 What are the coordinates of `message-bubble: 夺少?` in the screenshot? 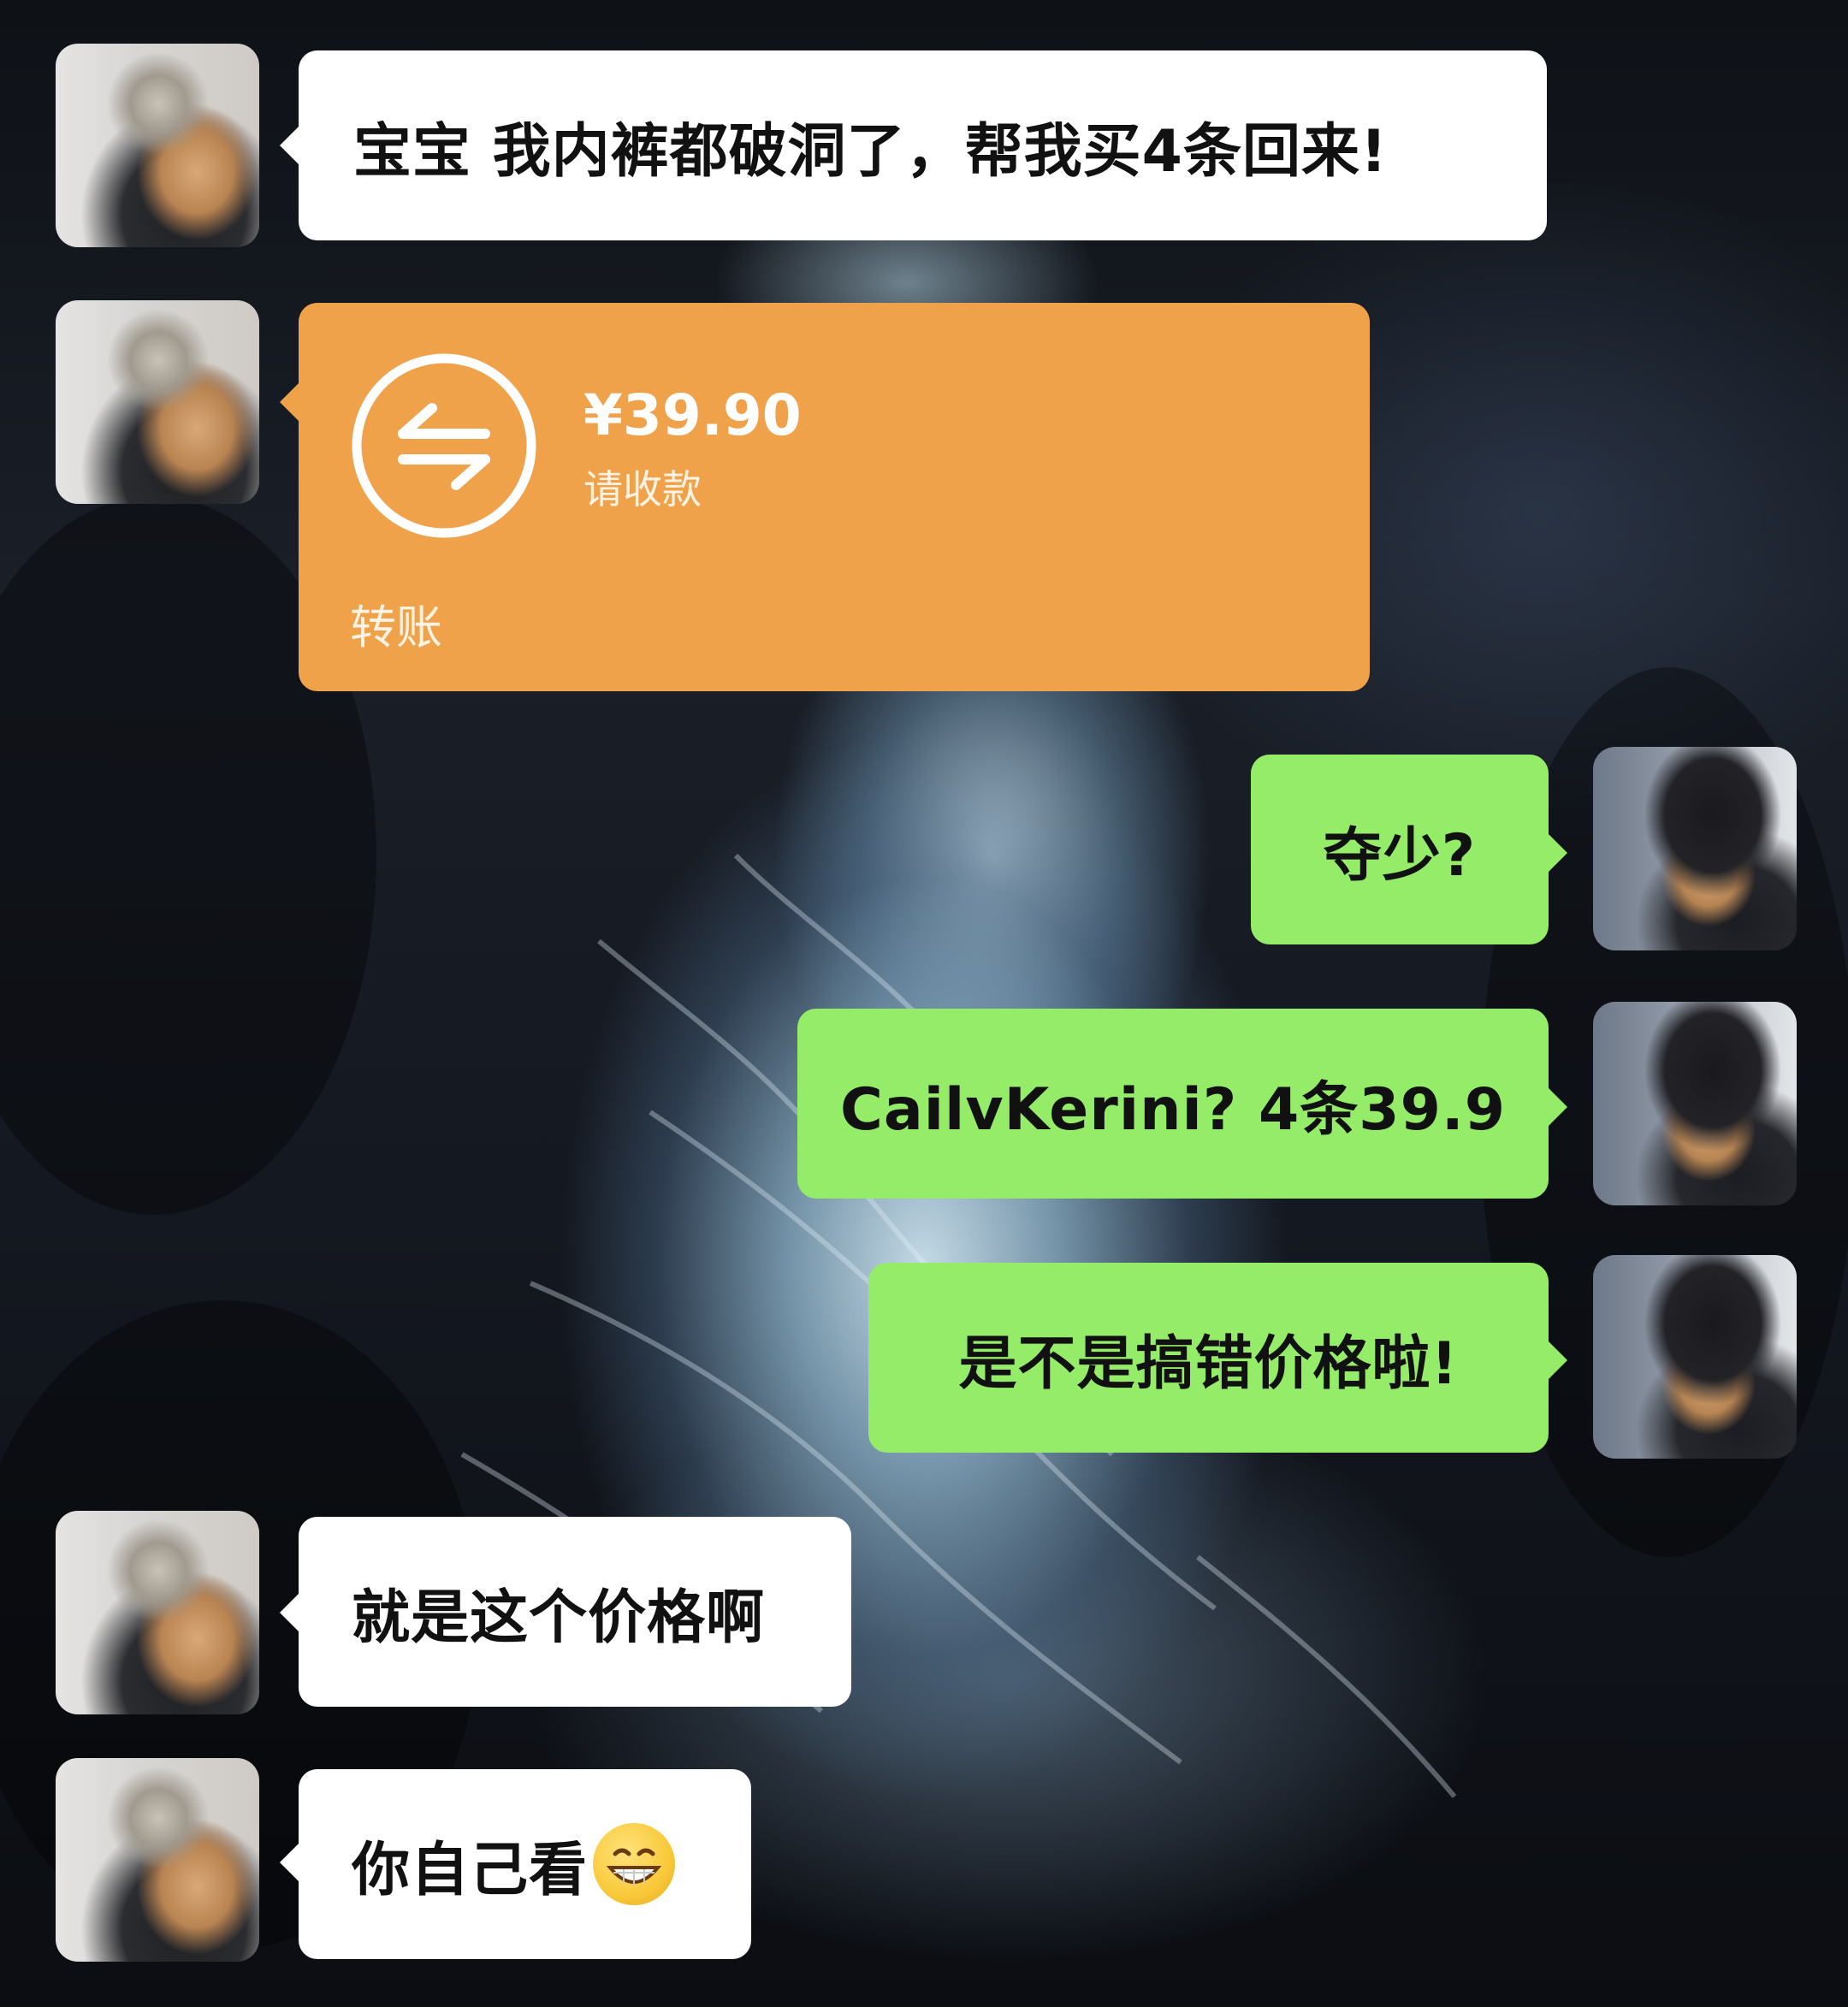 It's located at (1400, 849).